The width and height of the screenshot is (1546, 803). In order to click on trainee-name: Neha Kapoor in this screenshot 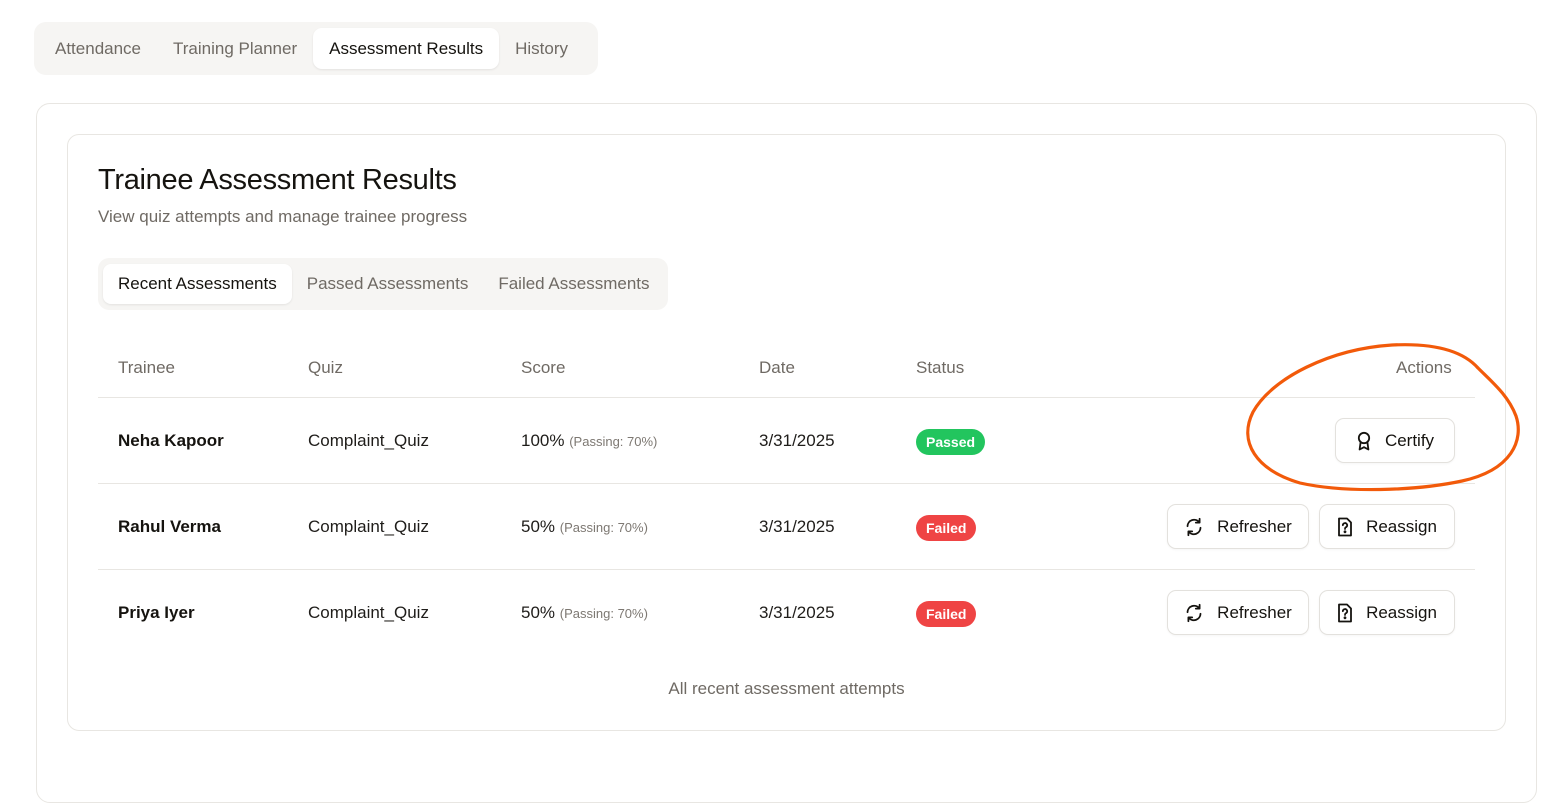, I will do `click(171, 440)`.